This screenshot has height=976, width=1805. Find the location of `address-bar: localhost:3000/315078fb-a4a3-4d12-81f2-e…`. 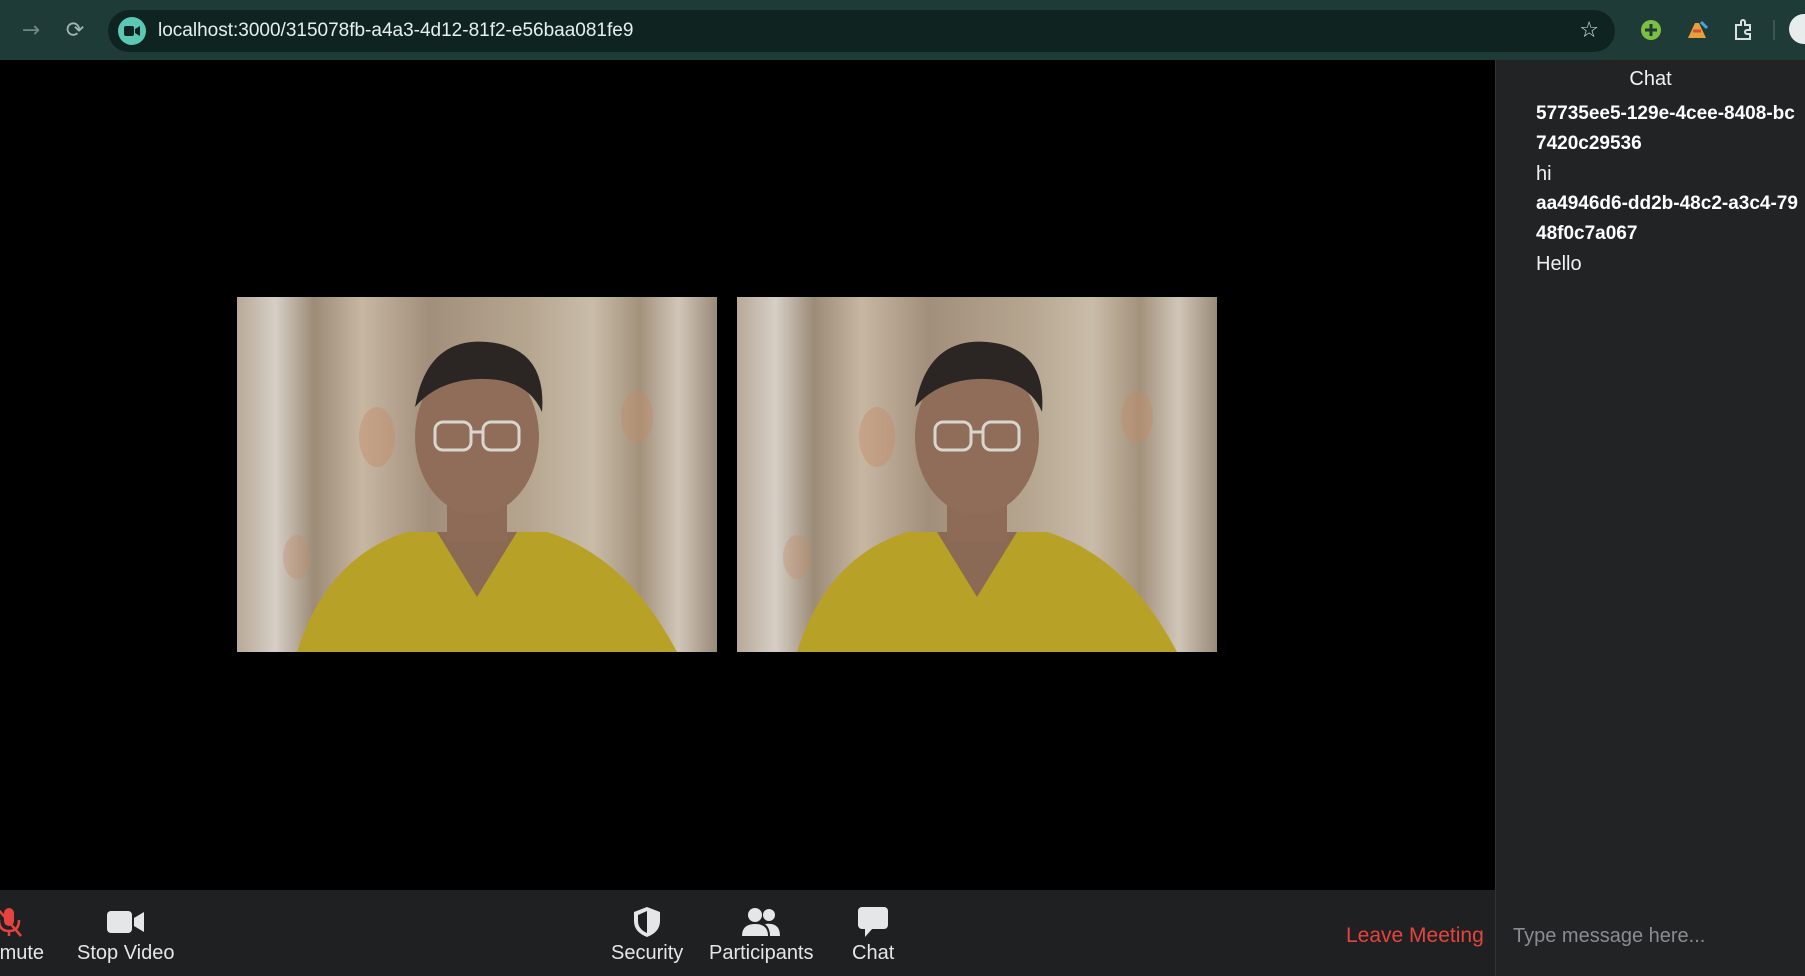

address-bar: localhost:3000/315078fb-a4a3-4d12-81f2-e… is located at coordinates (861, 31).